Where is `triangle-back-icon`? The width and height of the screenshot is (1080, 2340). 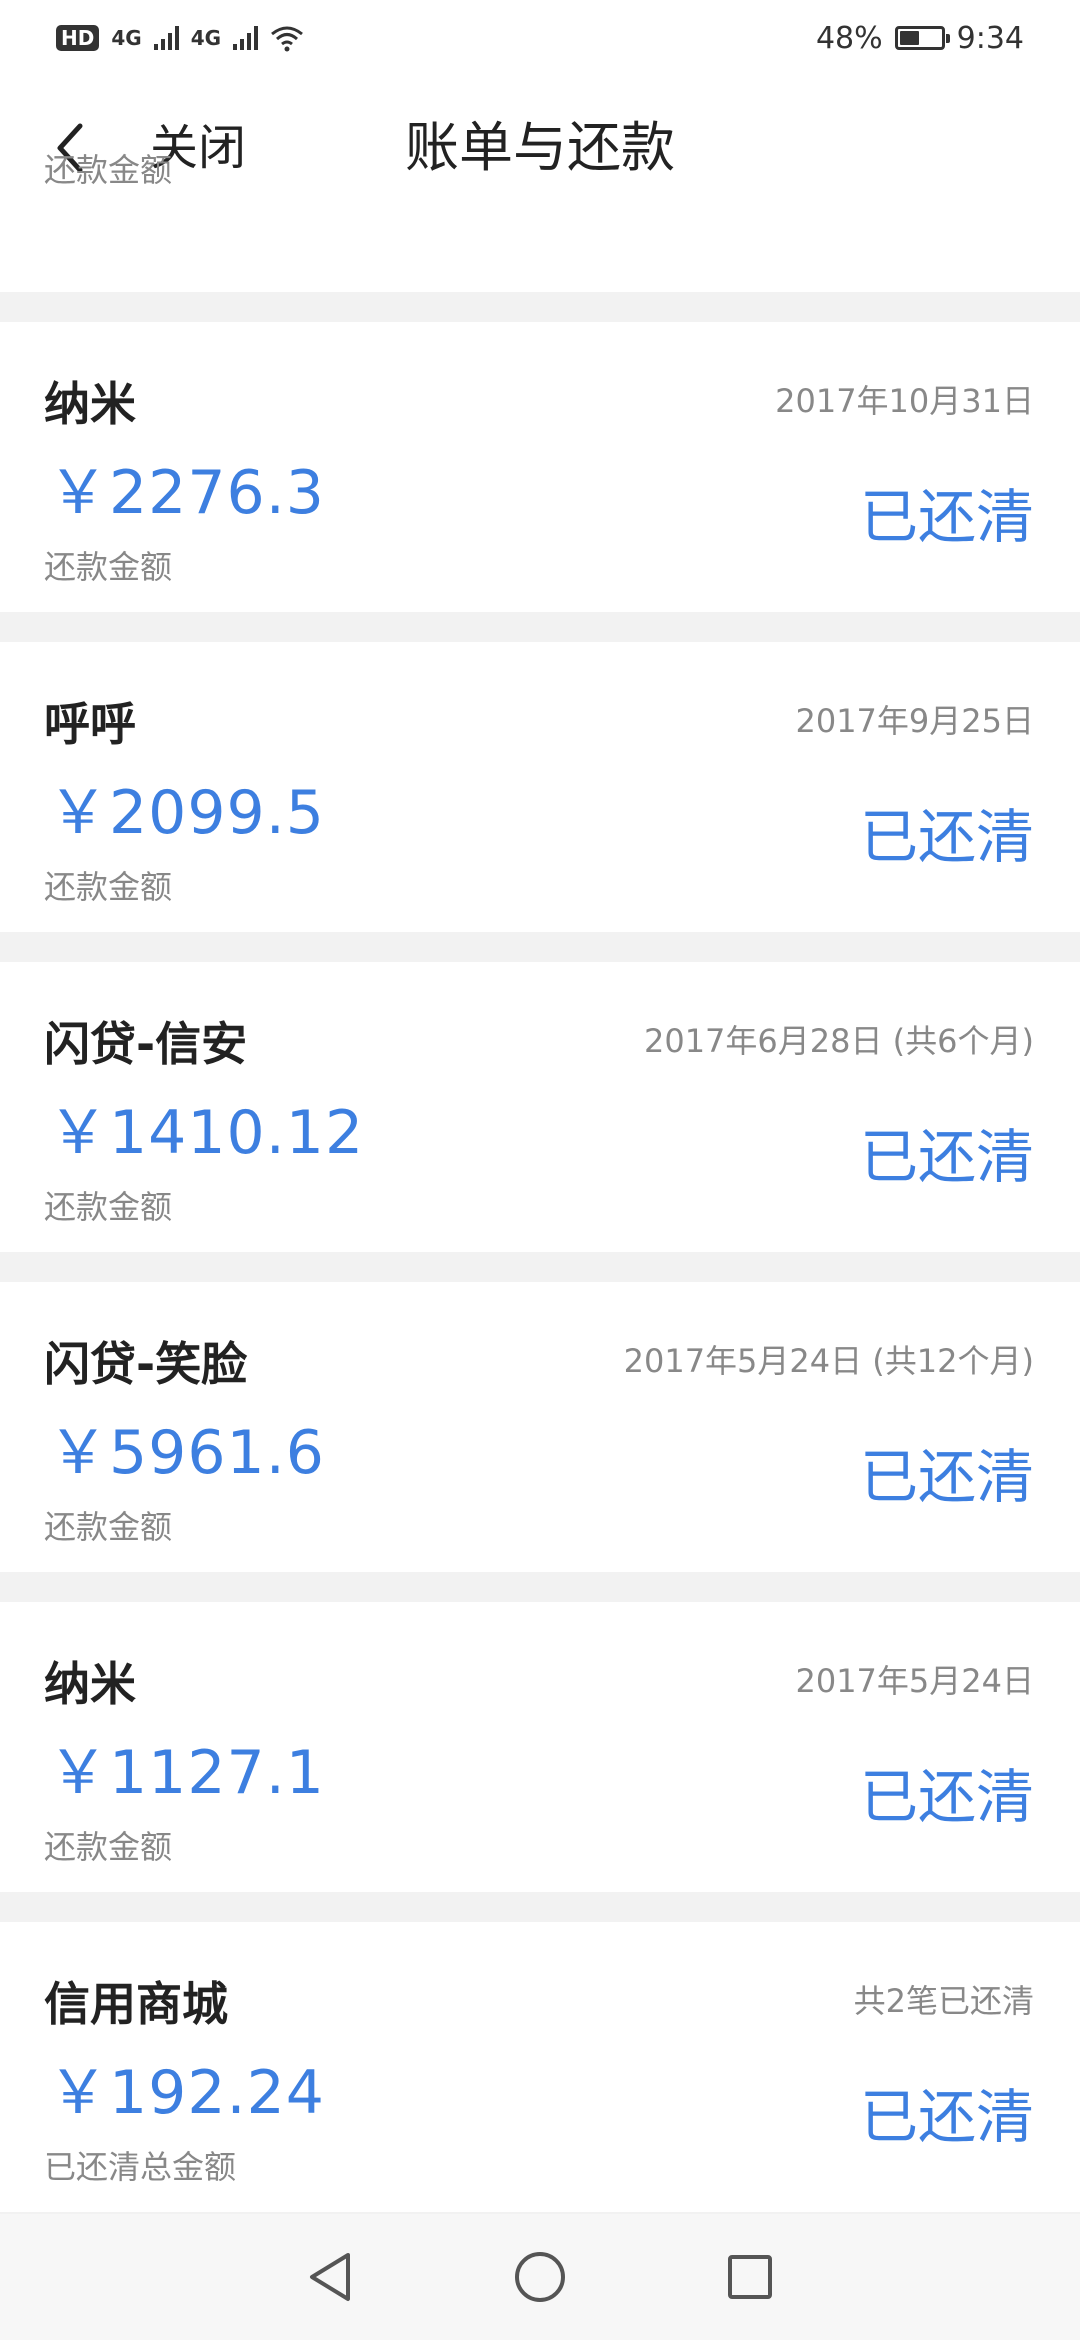 triangle-back-icon is located at coordinates (330, 2277).